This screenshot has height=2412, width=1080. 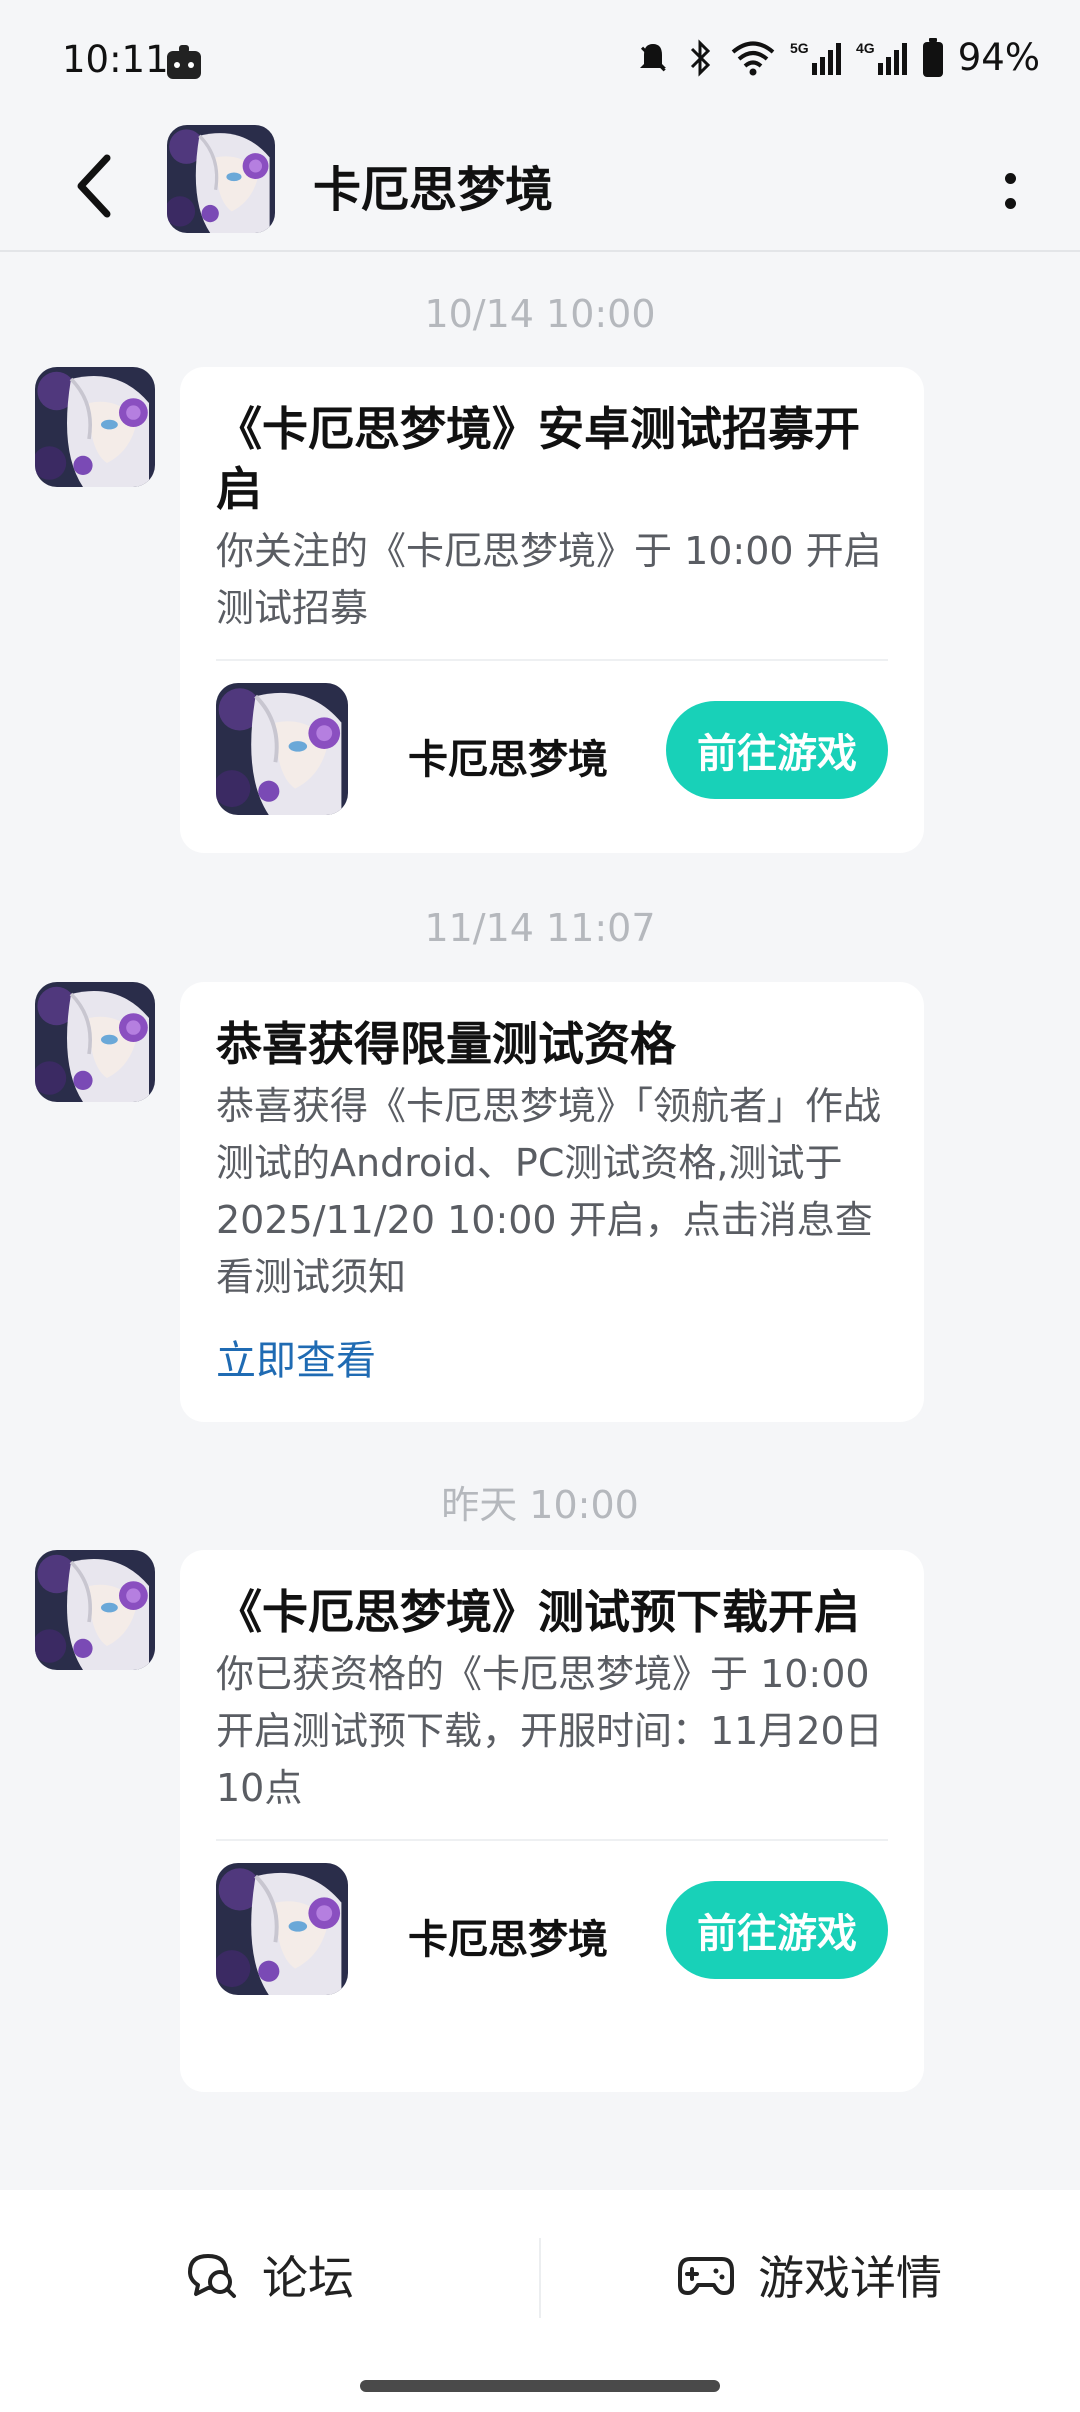 I want to click on message-timestamp: 昨天 10:00, so click(x=540, y=1505).